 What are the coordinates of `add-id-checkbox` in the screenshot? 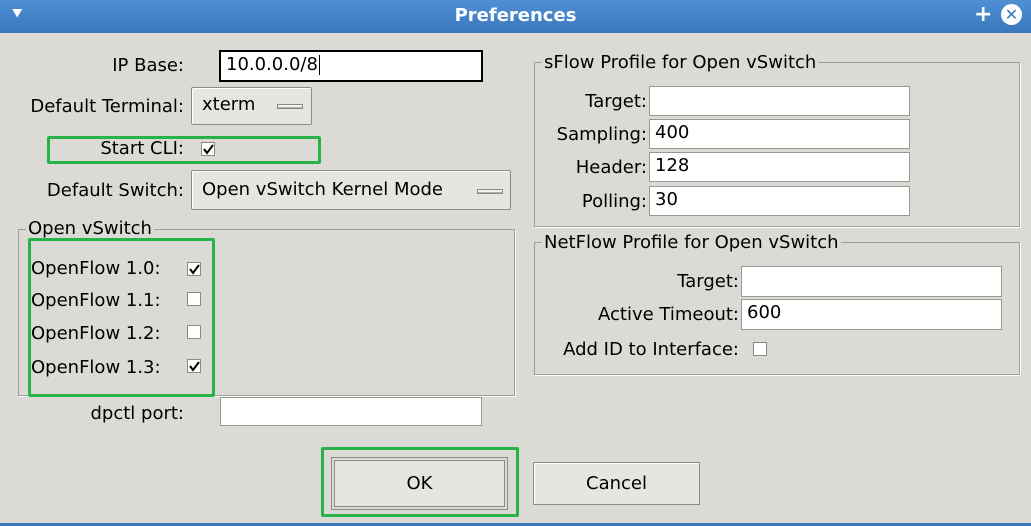 It's located at (760, 349).